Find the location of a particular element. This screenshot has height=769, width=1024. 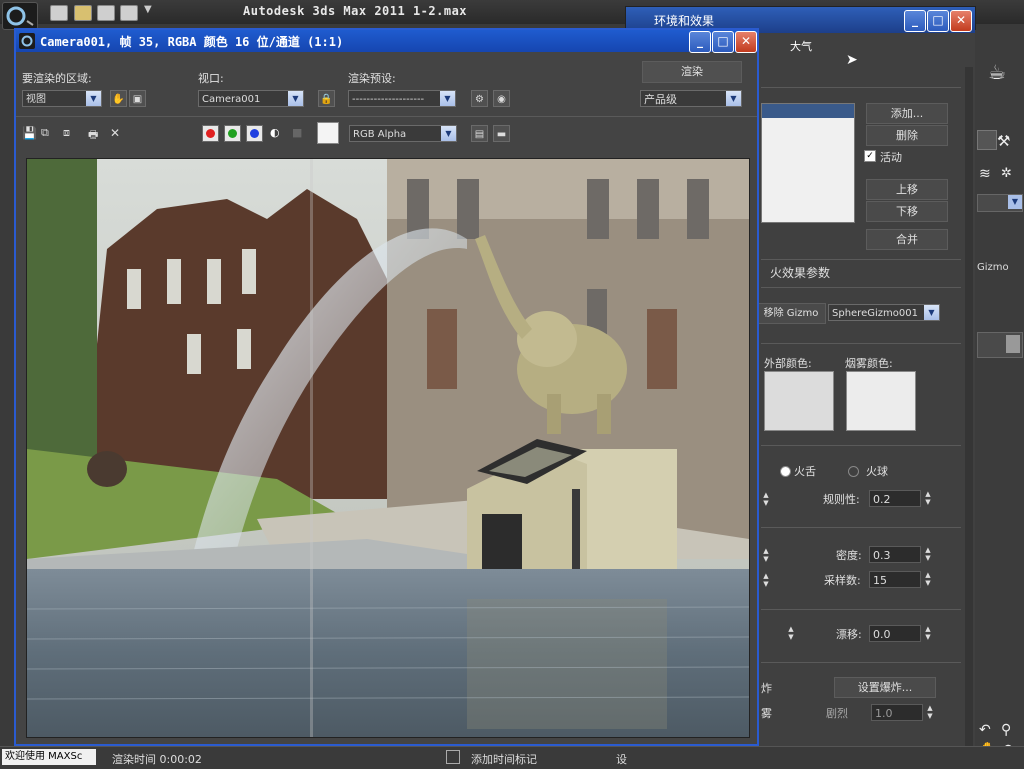

auto-region-icon: ▣ is located at coordinates (137, 98).